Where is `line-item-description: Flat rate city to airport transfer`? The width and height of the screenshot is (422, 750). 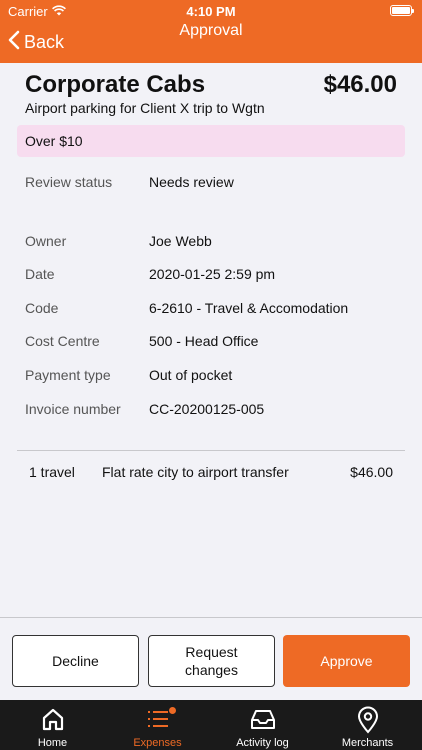 line-item-description: Flat rate city to airport transfer is located at coordinates (195, 472).